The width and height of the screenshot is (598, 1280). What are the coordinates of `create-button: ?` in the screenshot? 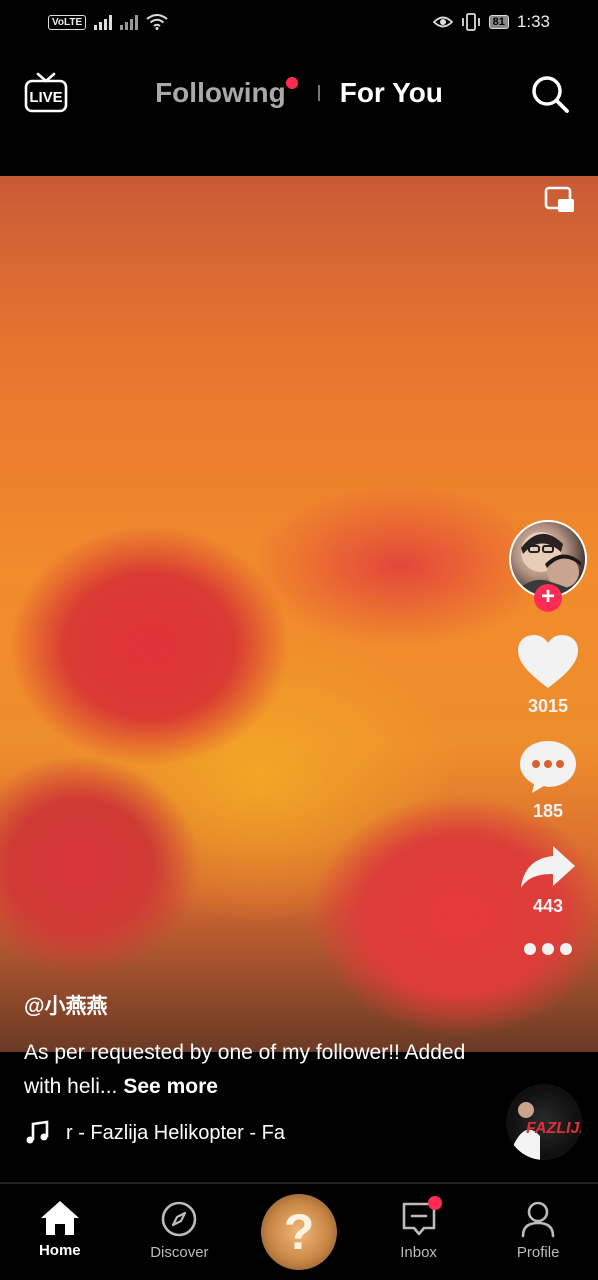 It's located at (298, 1232).